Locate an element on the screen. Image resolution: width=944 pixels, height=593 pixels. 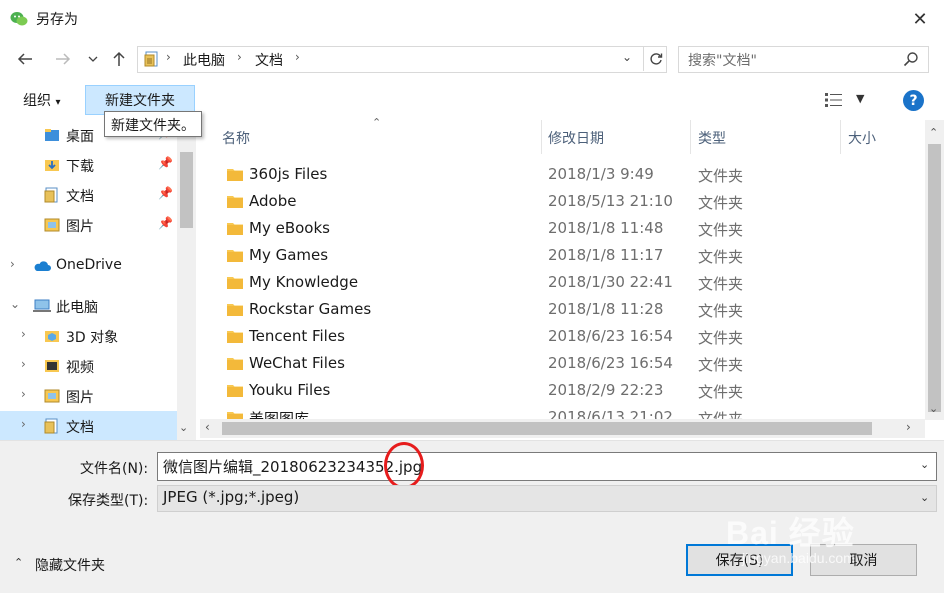
organize-button: 组织 ▾ is located at coordinates (41, 100).